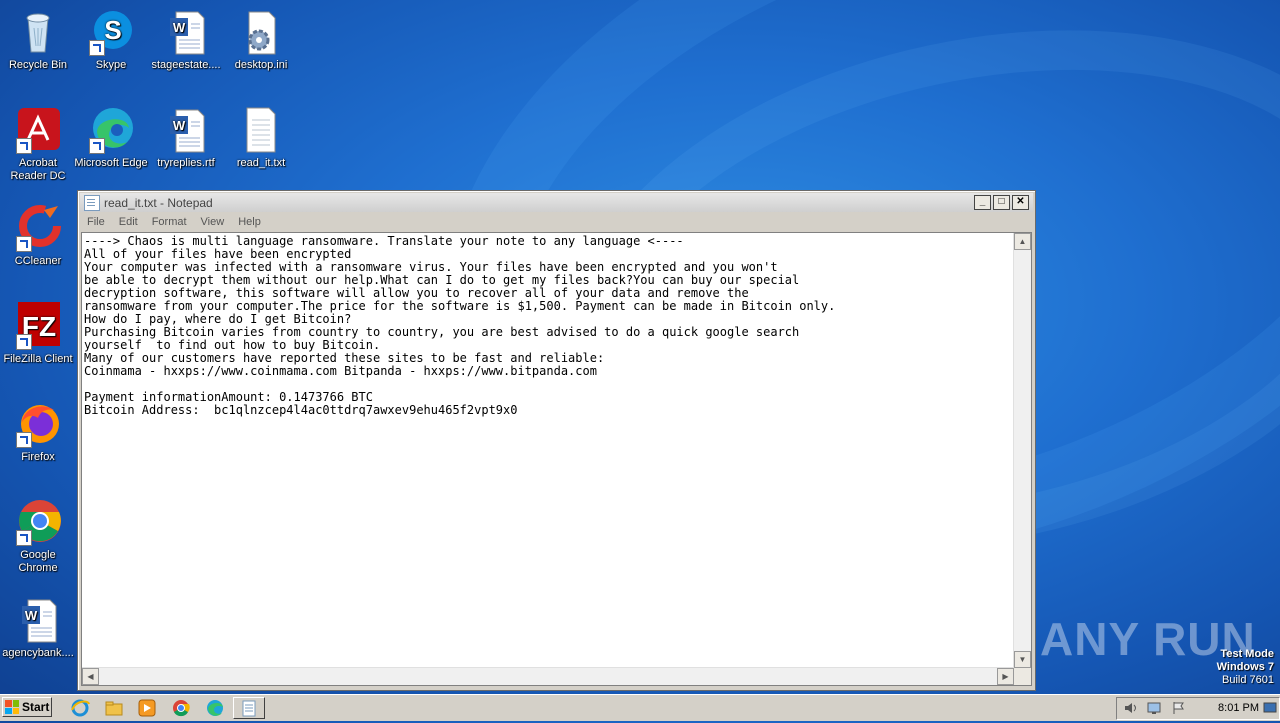 This screenshot has height=723, width=1280. Describe the element at coordinates (1131, 709) in the screenshot. I see `volume-icon` at that location.